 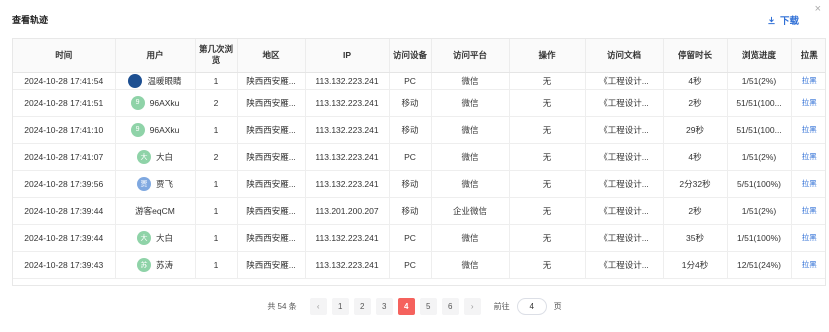 What do you see at coordinates (808, 56) in the screenshot?
I see `column-header: 拉黑` at bounding box center [808, 56].